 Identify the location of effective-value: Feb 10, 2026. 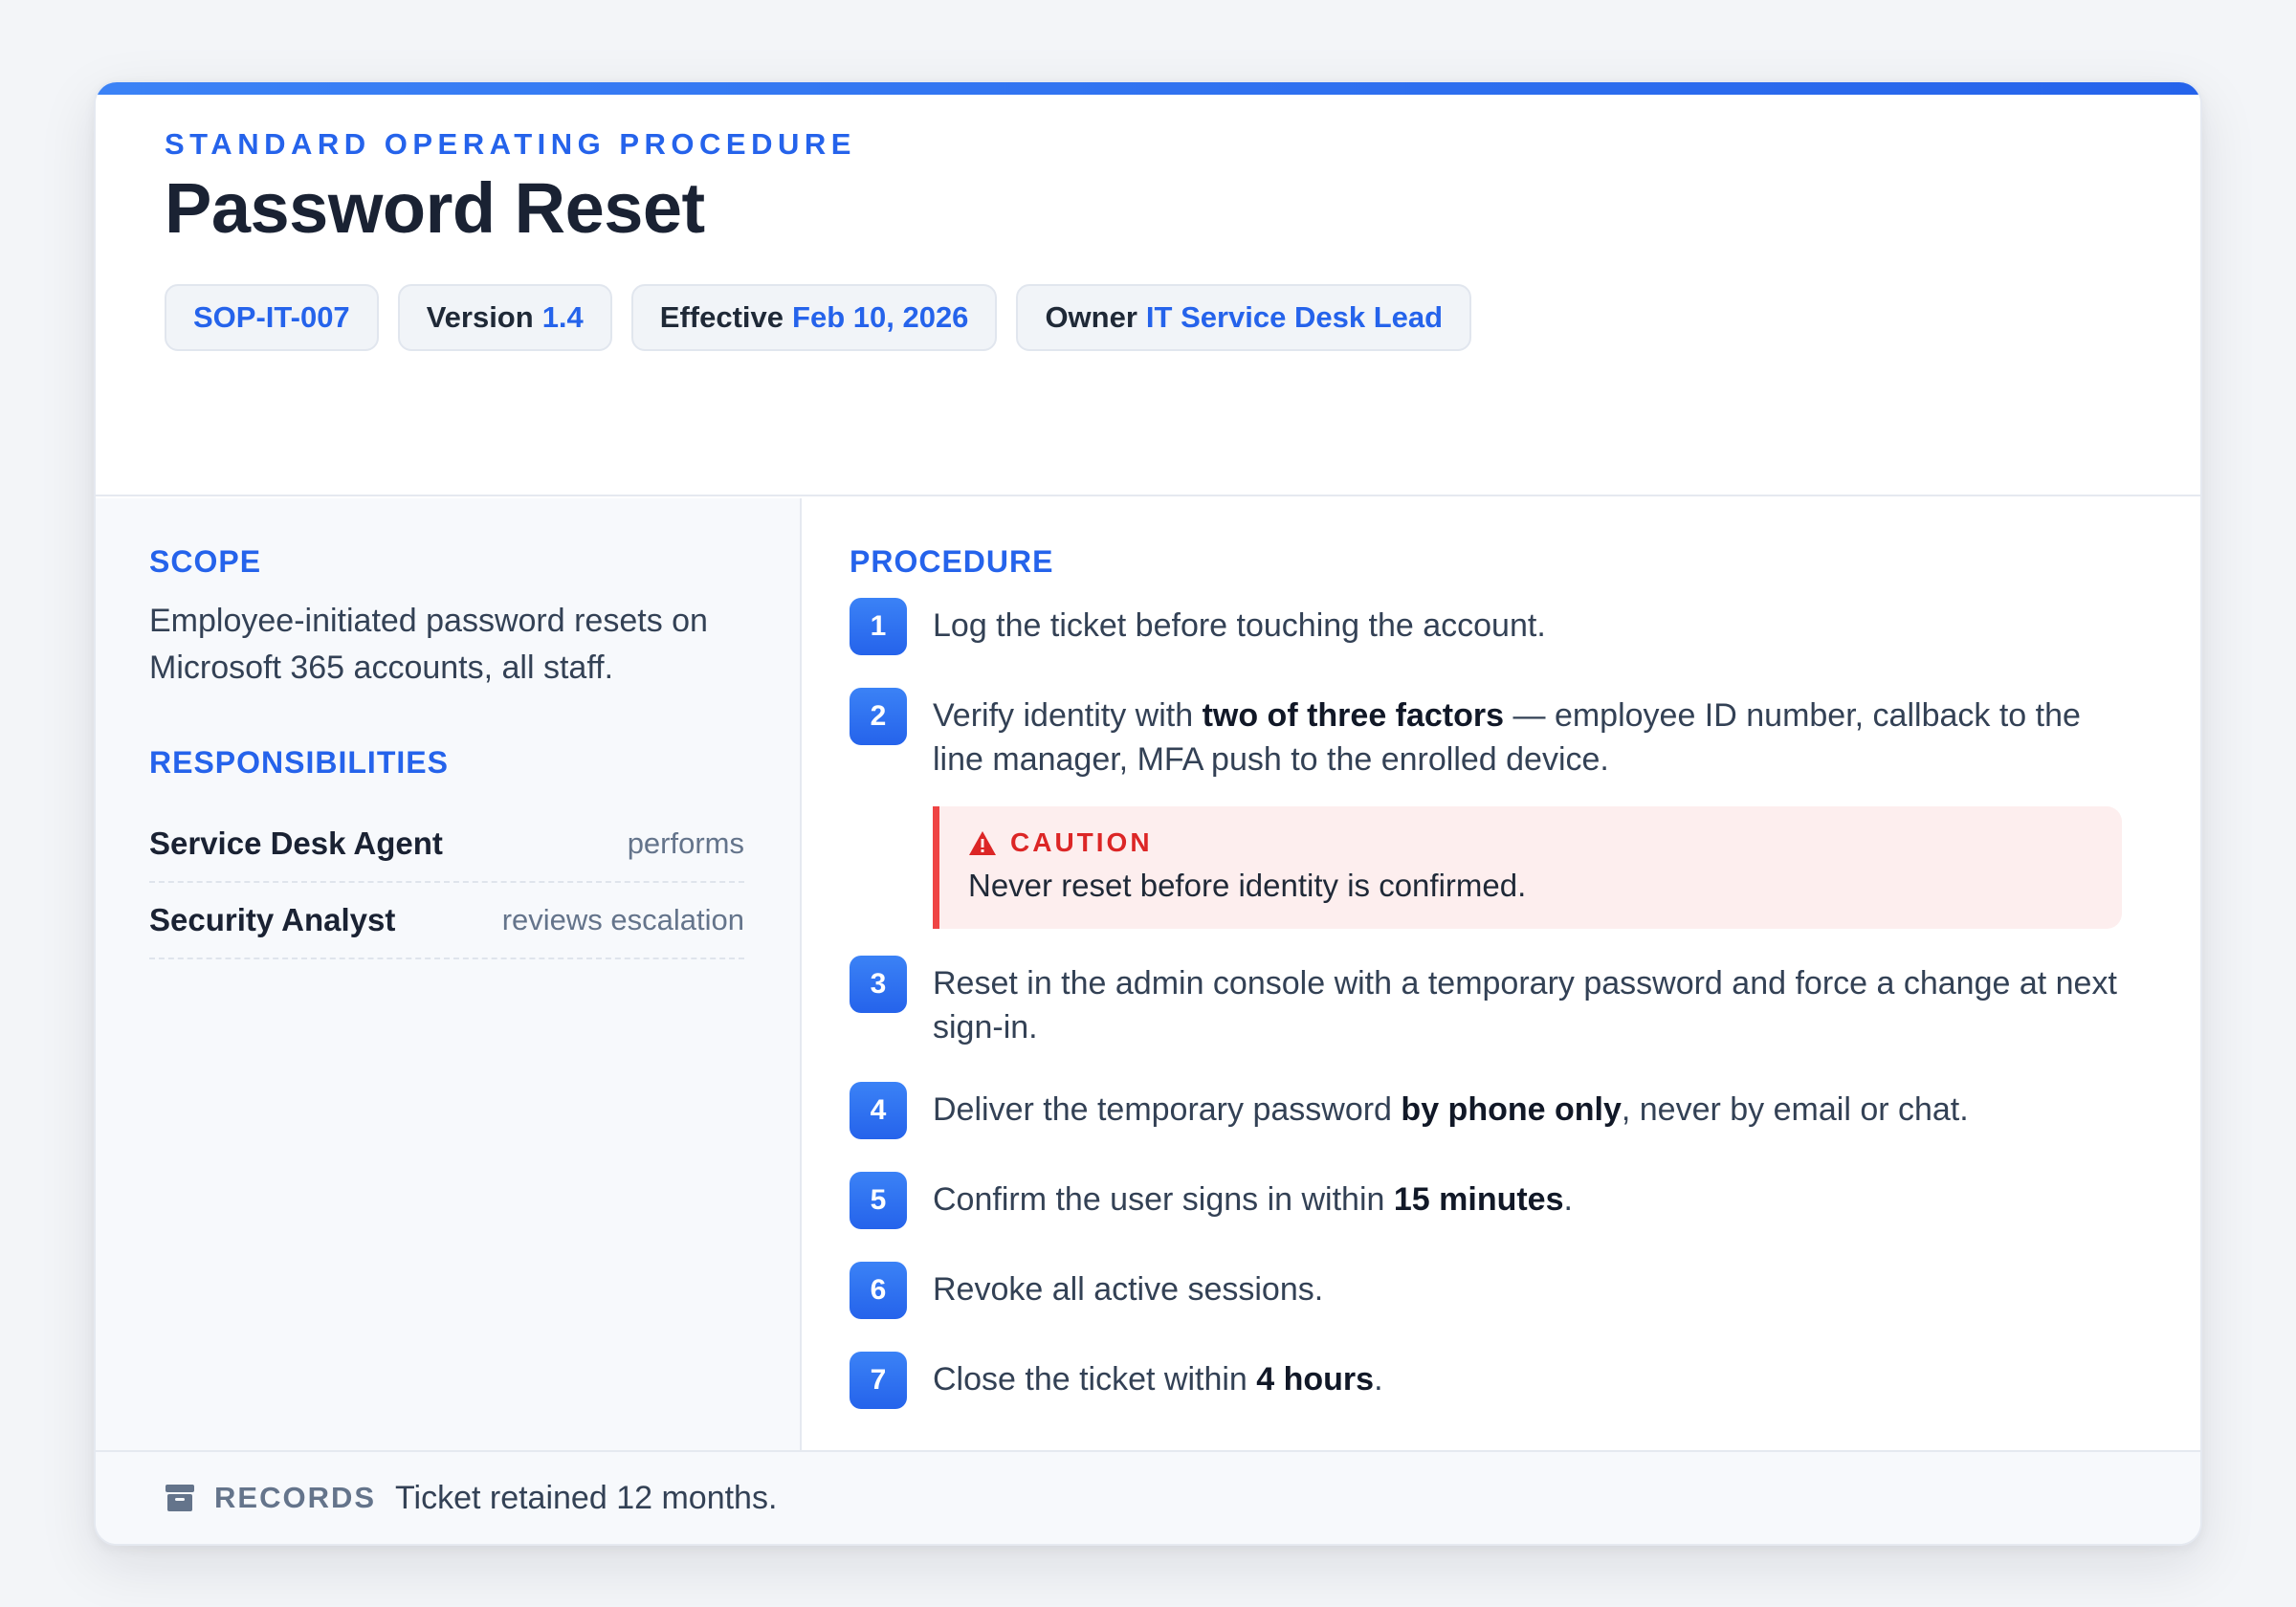
(881, 317).